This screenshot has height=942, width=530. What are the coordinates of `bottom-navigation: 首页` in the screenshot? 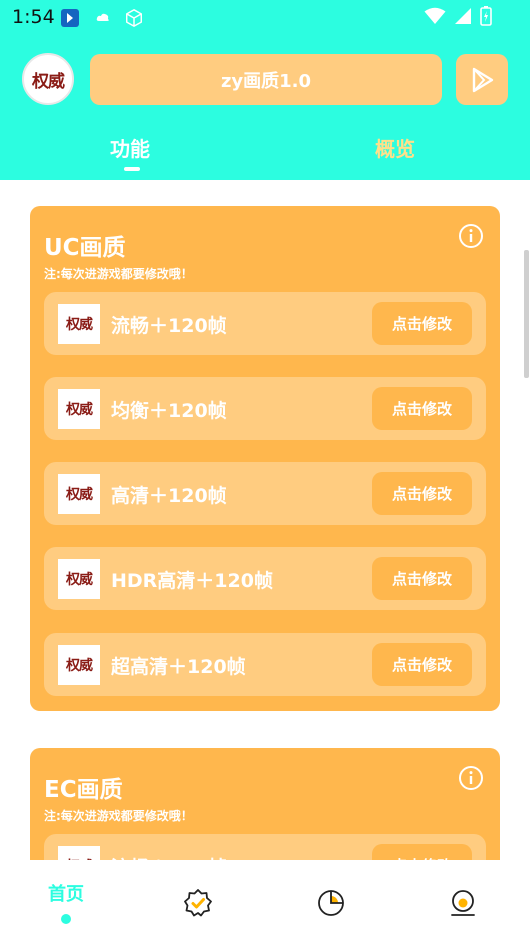 It's located at (265, 901).